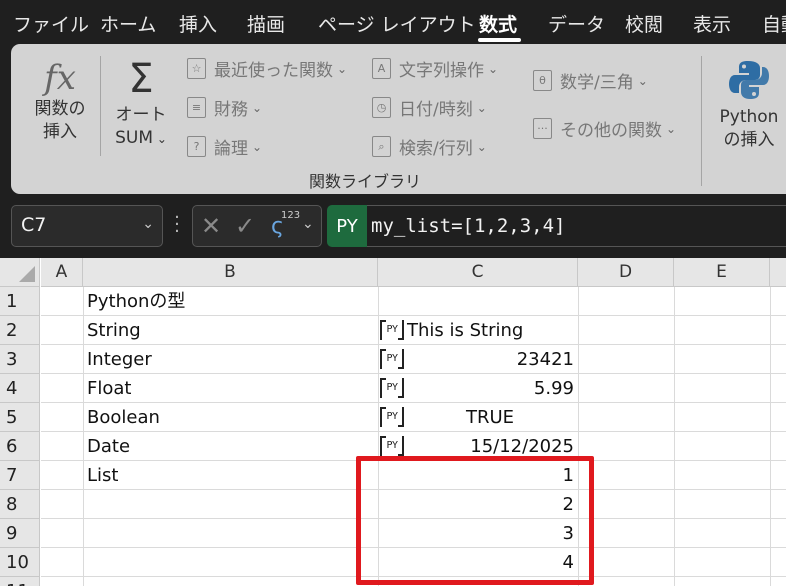 The width and height of the screenshot is (786, 586). I want to click on insert-function-button: fx 関数の 挿入, so click(60, 101).